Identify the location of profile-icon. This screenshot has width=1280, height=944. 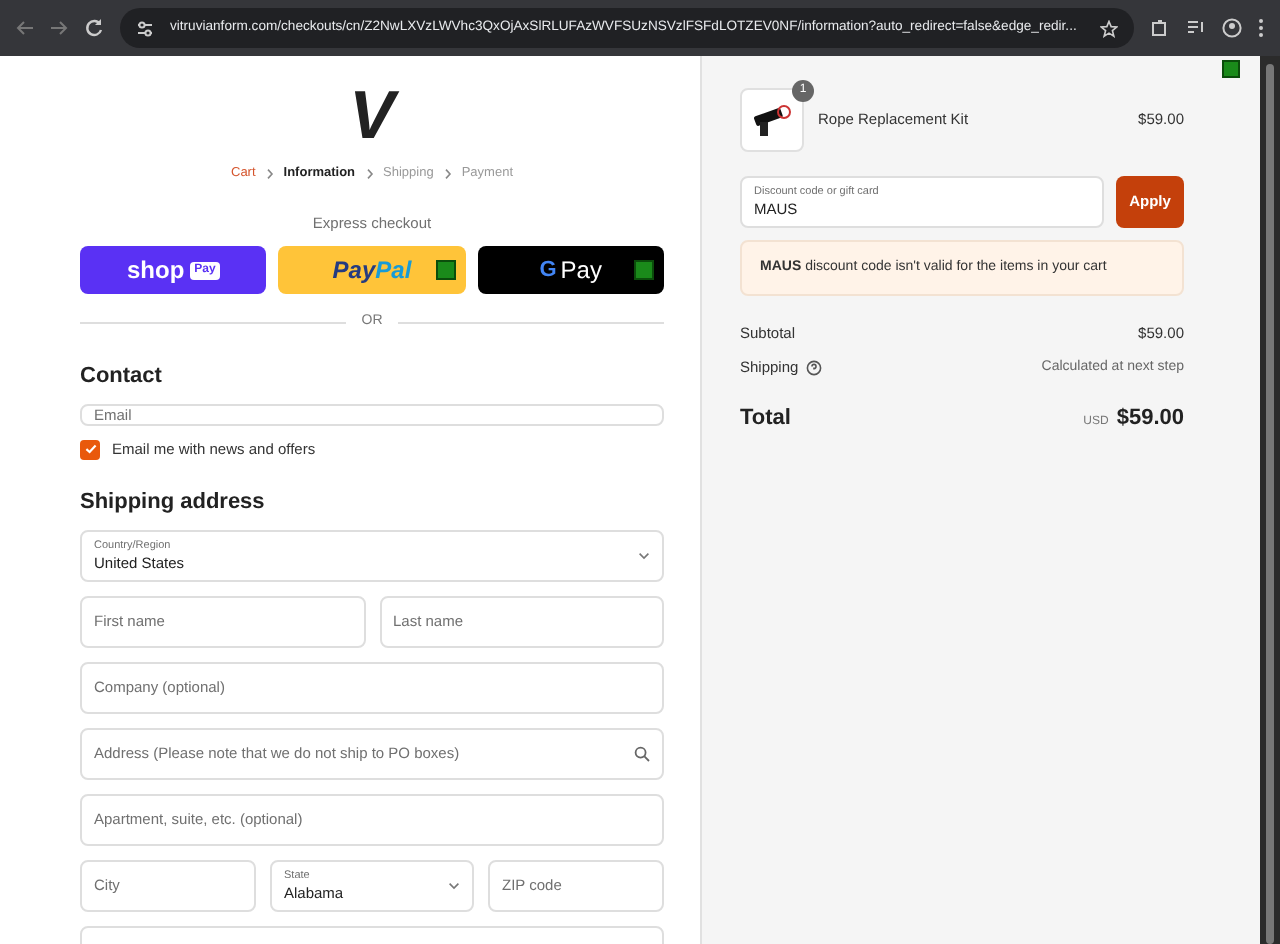
(1232, 28).